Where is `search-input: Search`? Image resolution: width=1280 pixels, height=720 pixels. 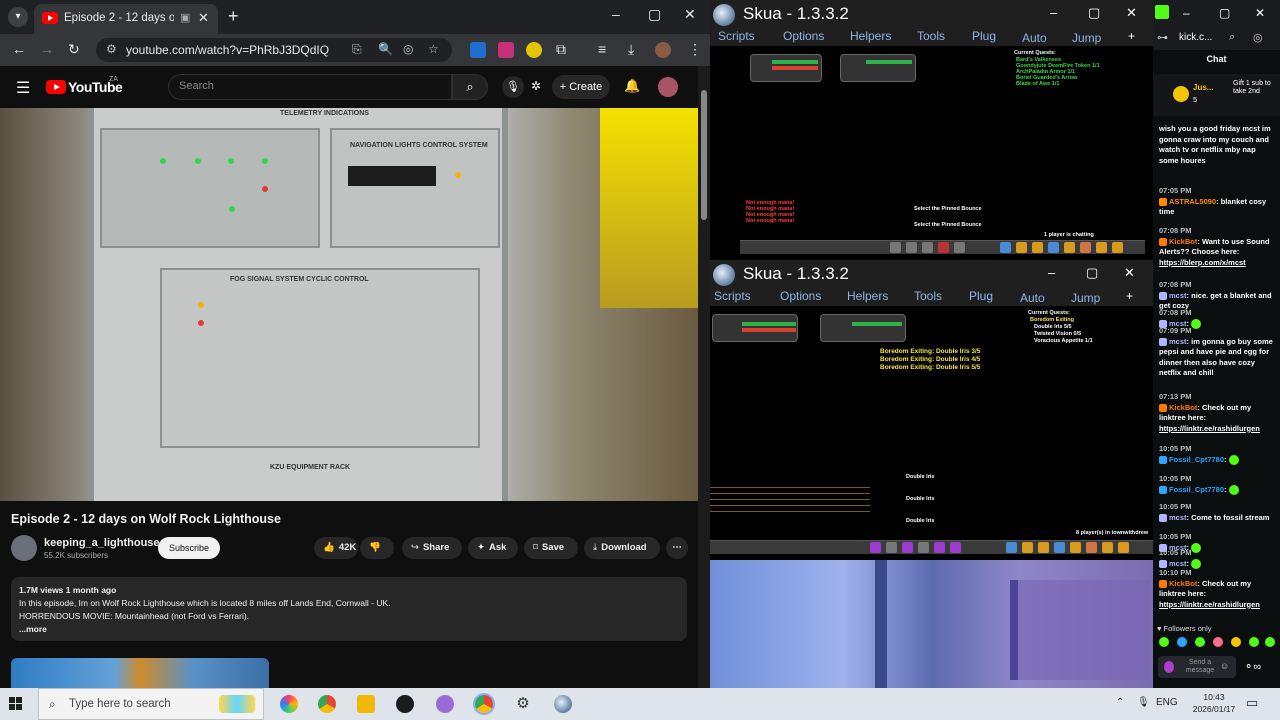
search-input: Search is located at coordinates (310, 87).